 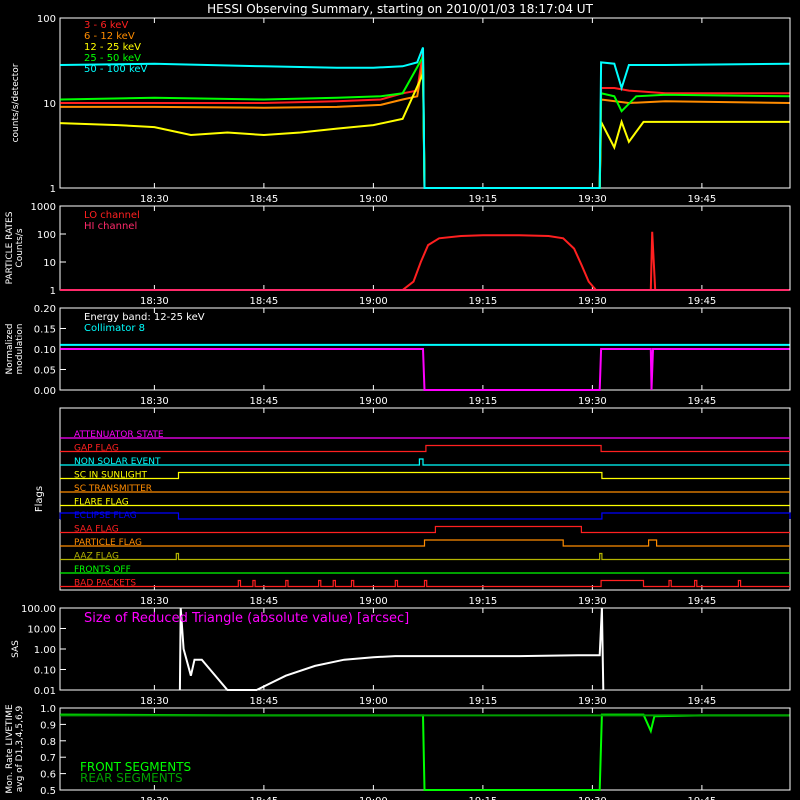 What do you see at coordinates (48, 709) in the screenshot?
I see `livetime-ytick-label: 1.0` at bounding box center [48, 709].